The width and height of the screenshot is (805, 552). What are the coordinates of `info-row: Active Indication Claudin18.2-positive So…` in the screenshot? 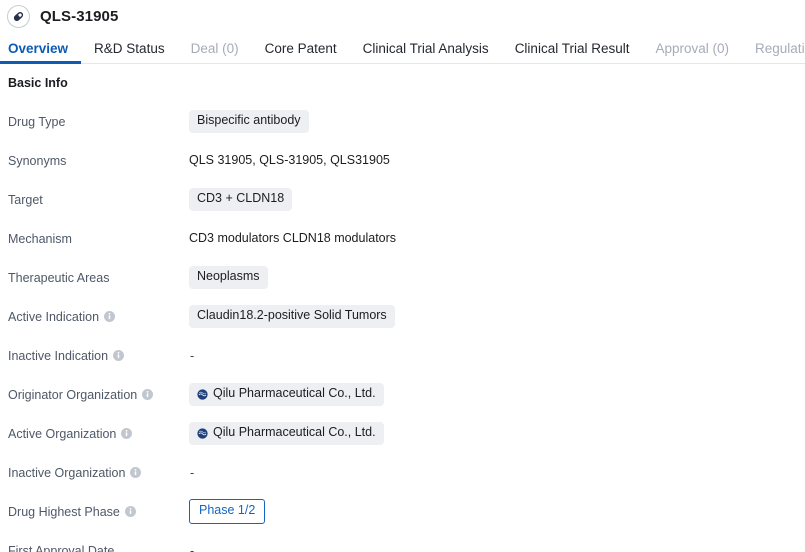 It's located at (406, 316).